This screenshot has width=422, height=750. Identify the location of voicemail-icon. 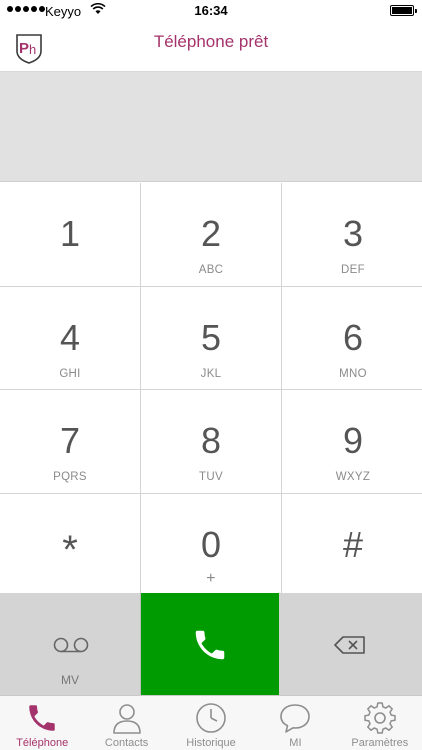
(71, 647).